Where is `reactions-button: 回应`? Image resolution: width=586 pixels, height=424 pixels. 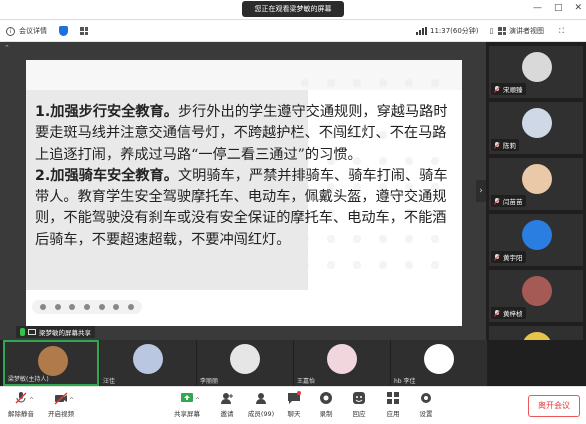
reactions-button: 回应 is located at coordinates (359, 404).